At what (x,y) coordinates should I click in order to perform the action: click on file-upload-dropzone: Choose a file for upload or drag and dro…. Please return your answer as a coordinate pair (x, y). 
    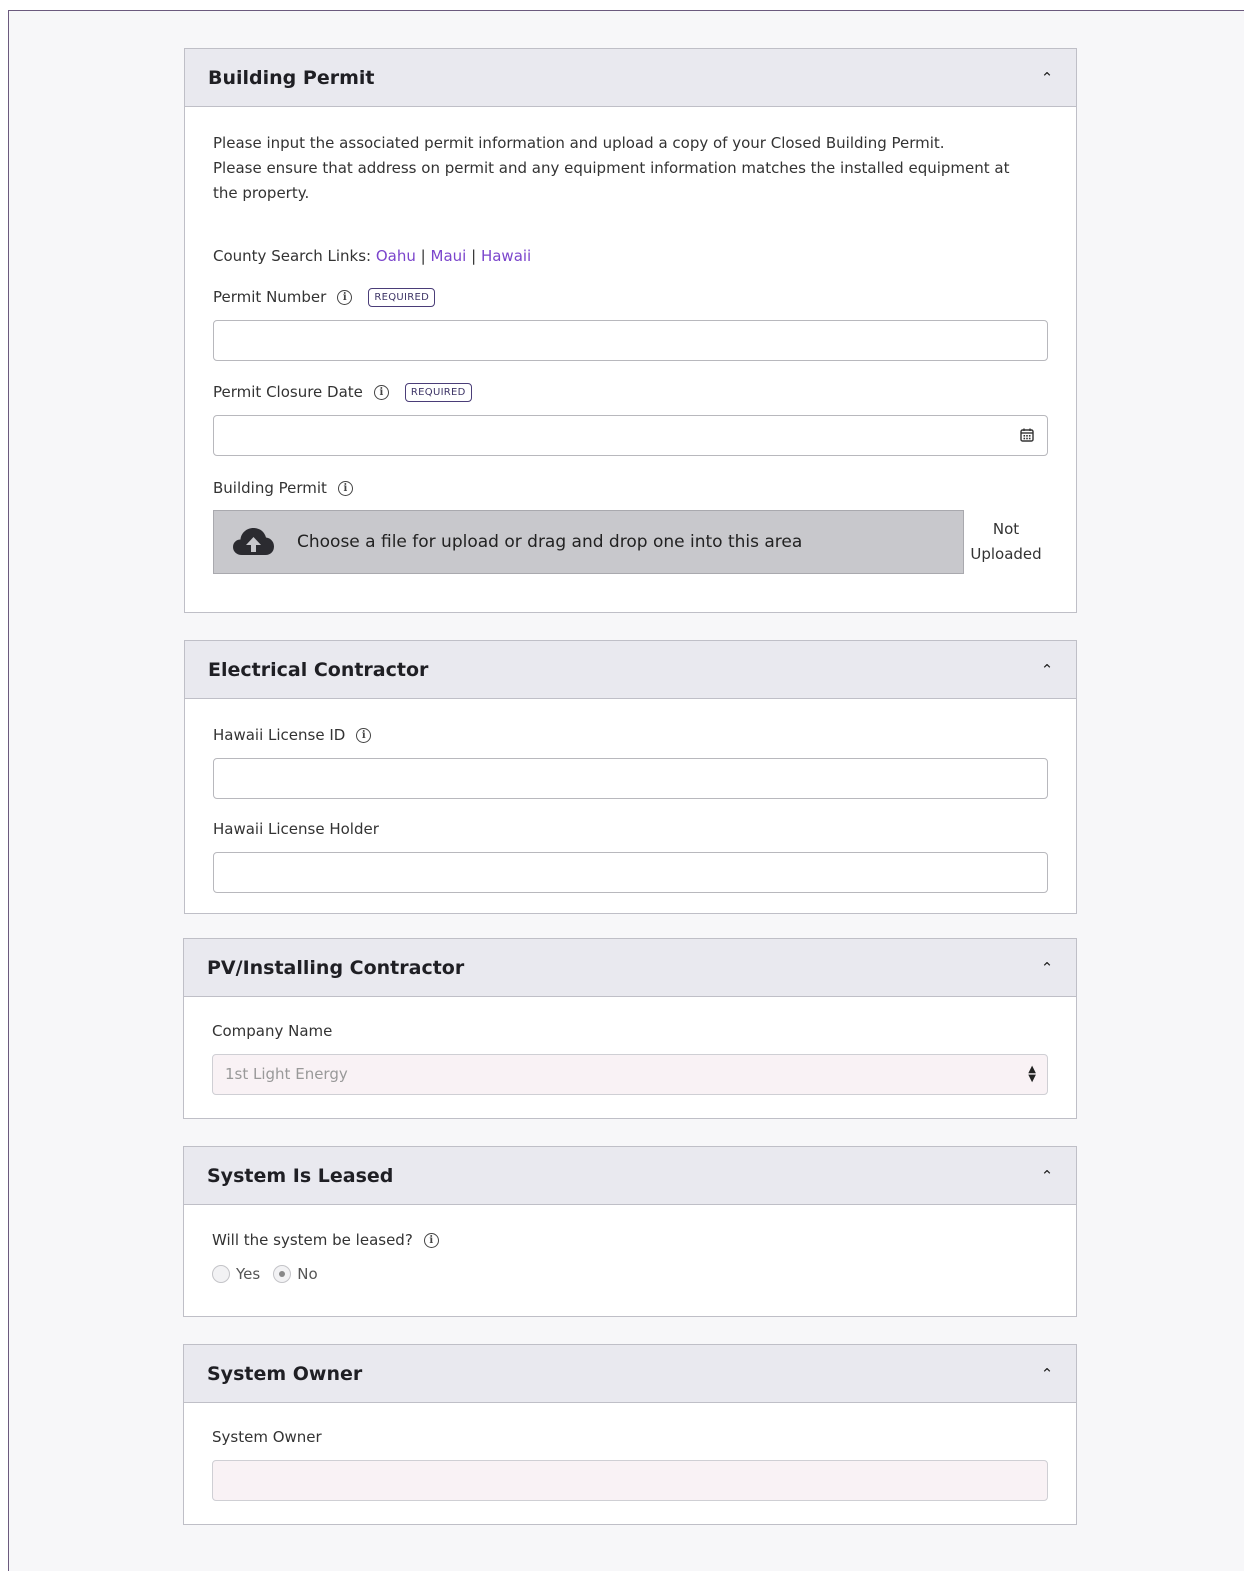
    Looking at the image, I should click on (588, 542).